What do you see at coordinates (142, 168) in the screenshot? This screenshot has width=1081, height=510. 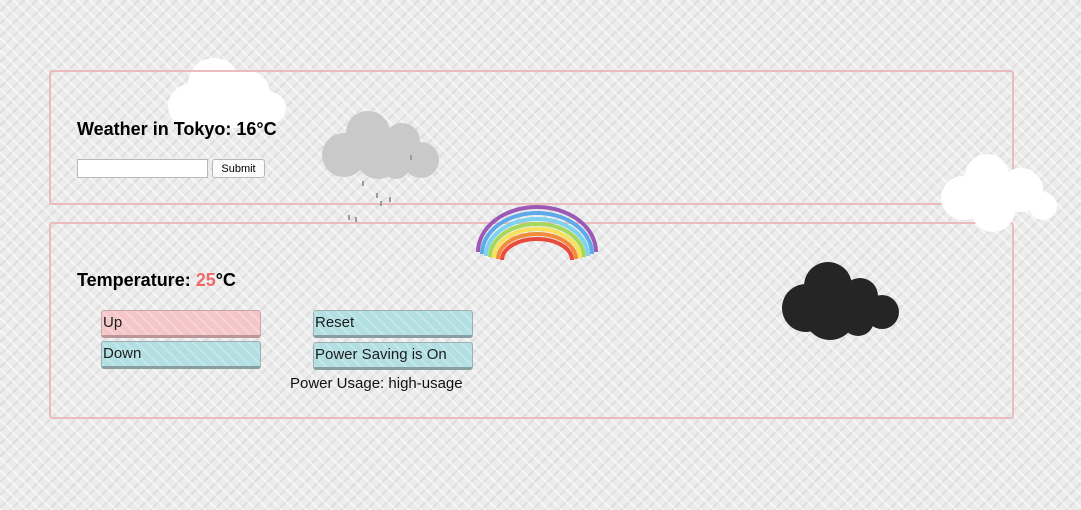 I see `city-input` at bounding box center [142, 168].